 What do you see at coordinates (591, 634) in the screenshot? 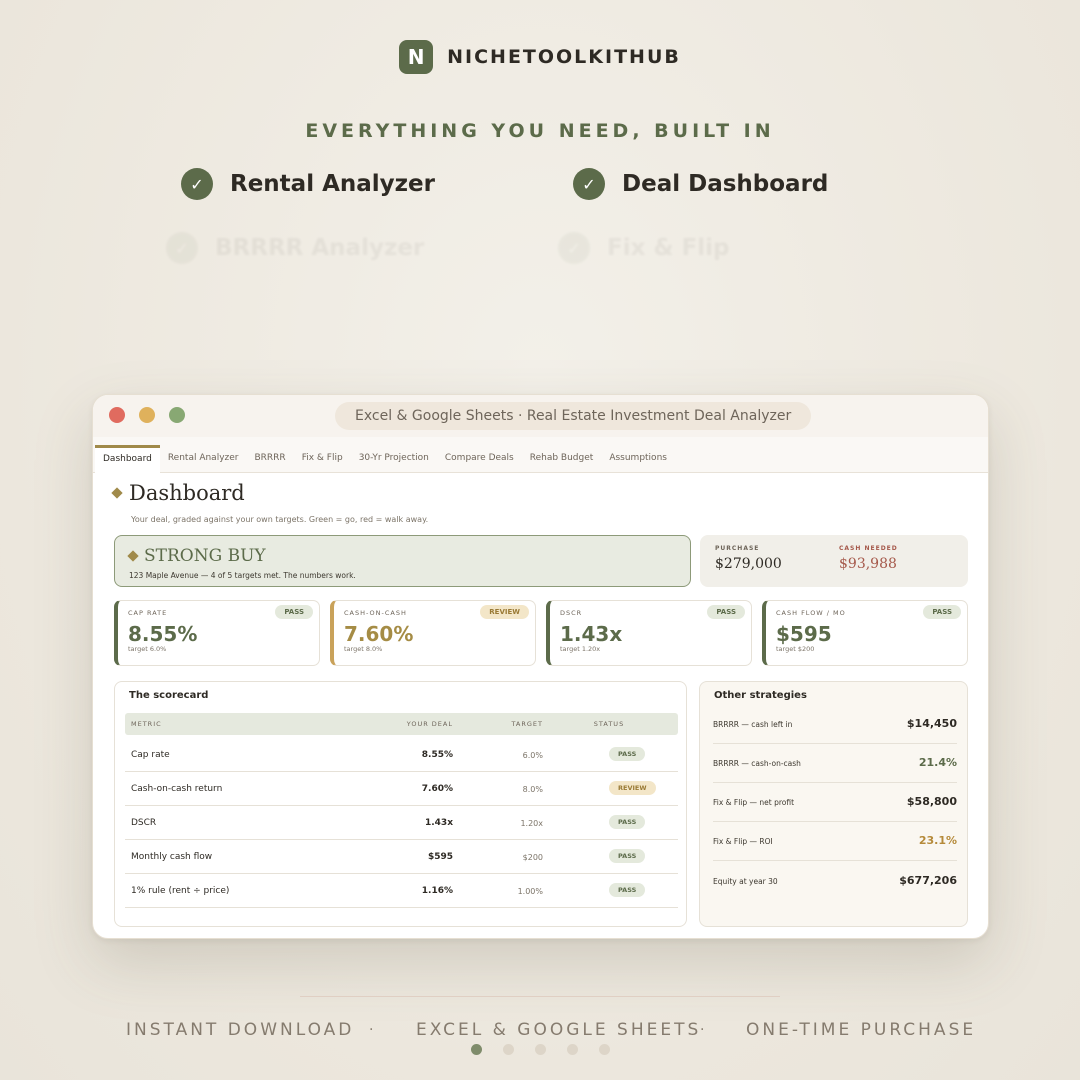
I see `kpi-value: 1.43x` at bounding box center [591, 634].